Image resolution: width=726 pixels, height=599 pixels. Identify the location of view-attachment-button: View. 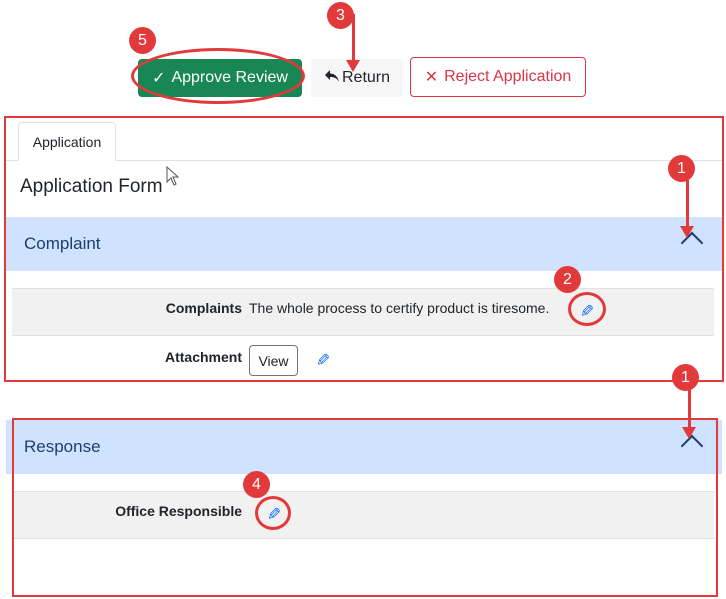
(273, 360).